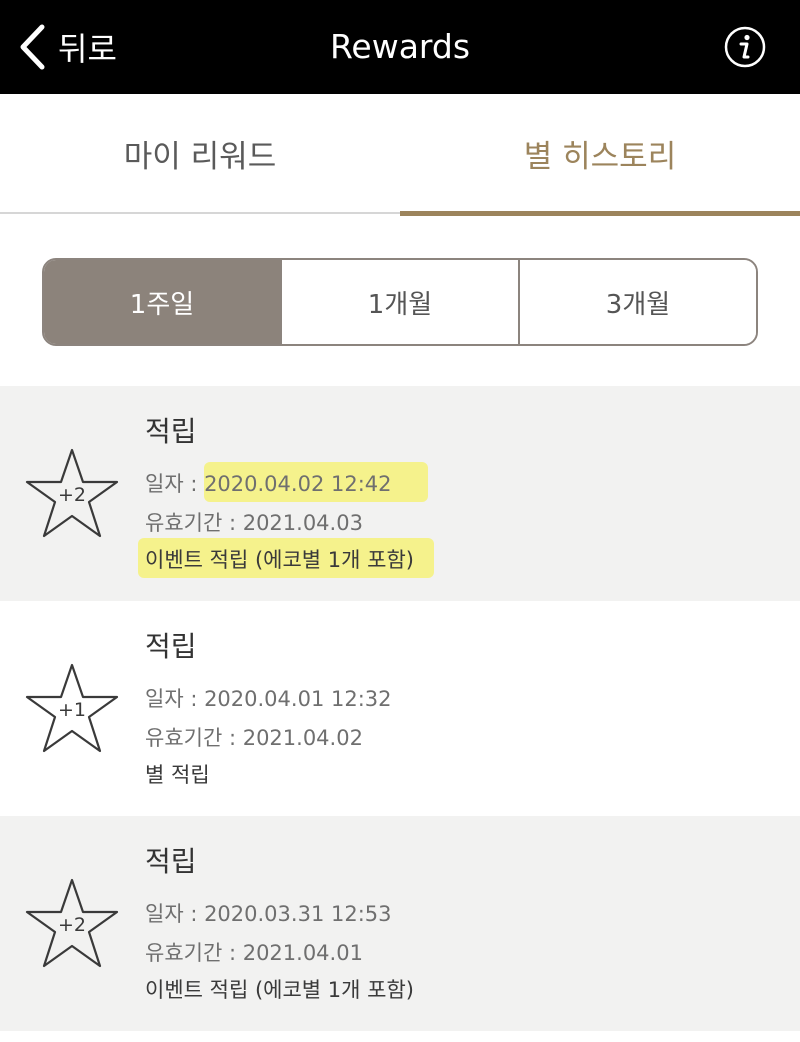 This screenshot has width=800, height=1042. I want to click on back-button: 뒤로, so click(67, 47).